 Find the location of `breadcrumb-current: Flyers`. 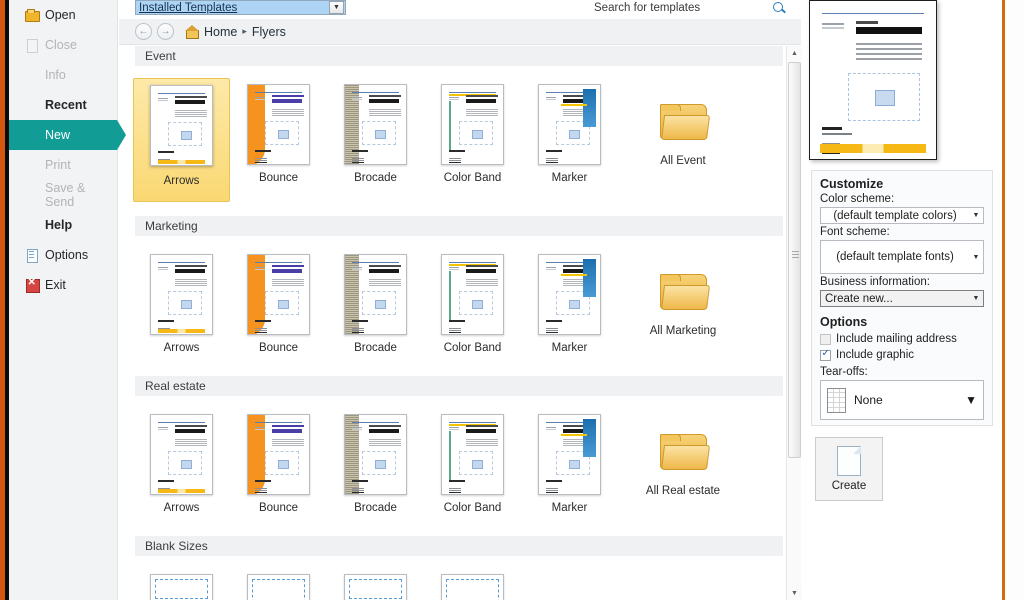

breadcrumb-current: Flyers is located at coordinates (269, 32).